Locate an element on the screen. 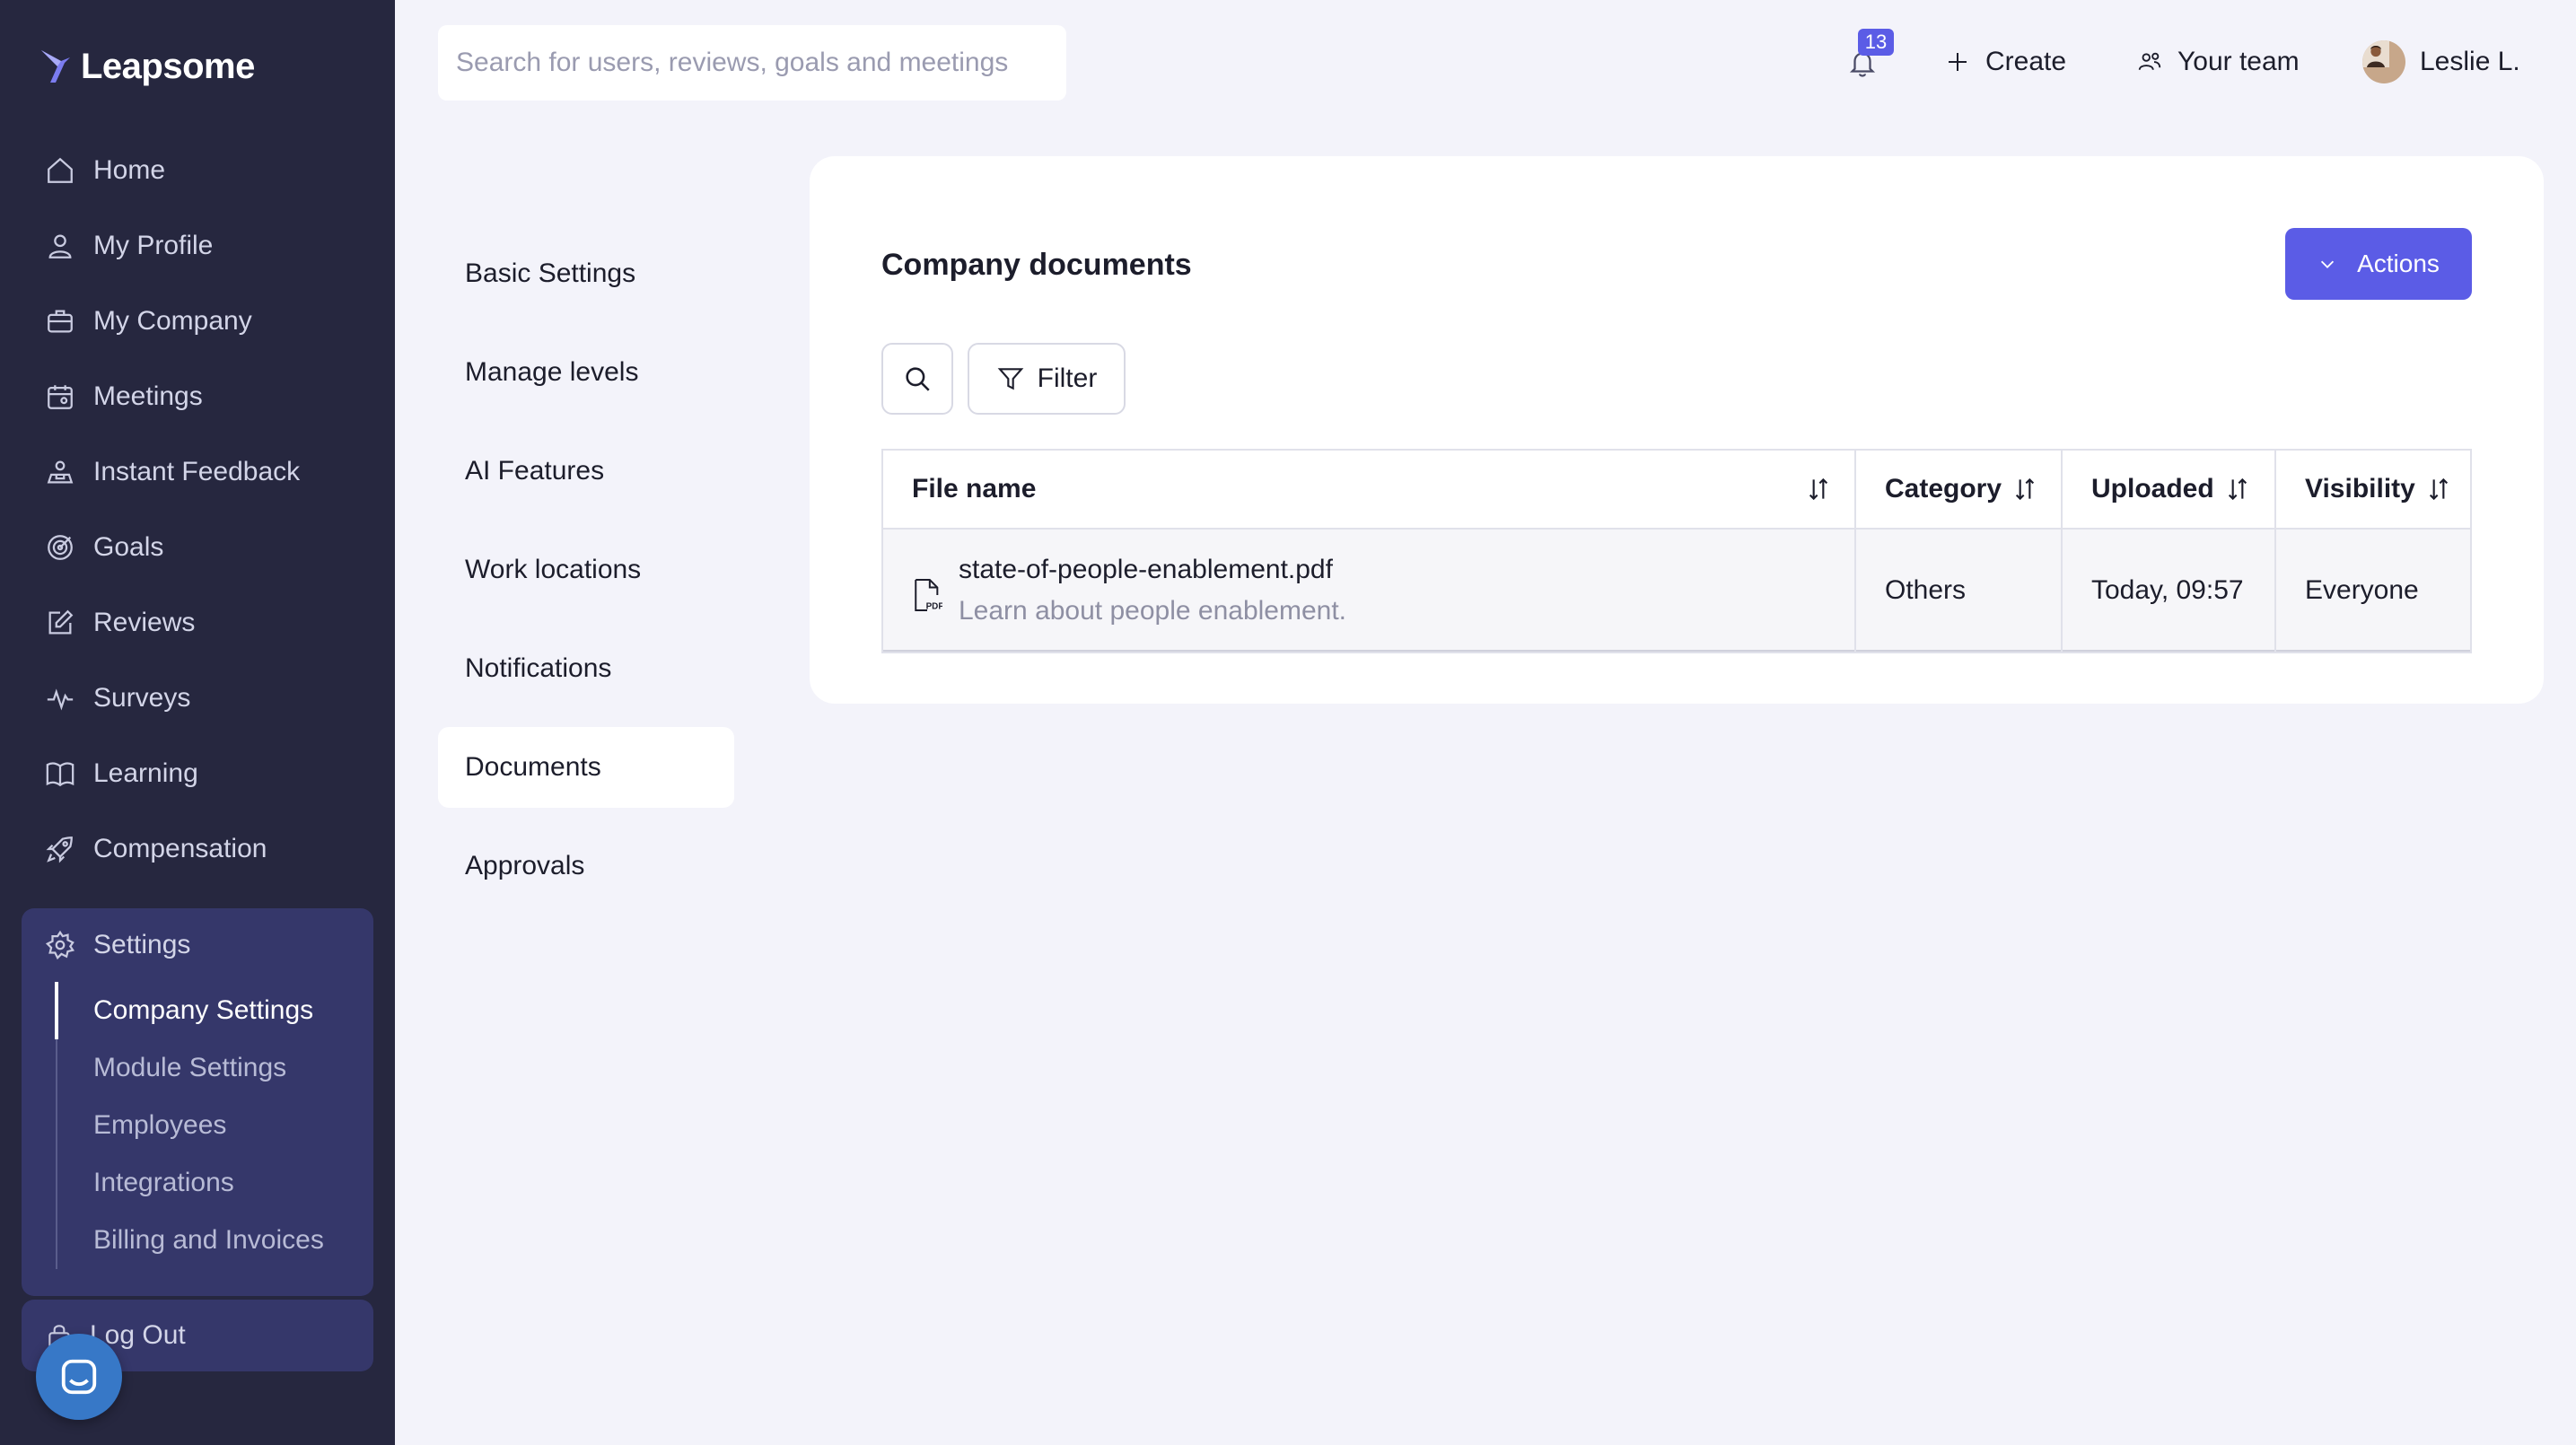 The width and height of the screenshot is (2576, 1445). sidebar-item-label: My Profile is located at coordinates (153, 245).